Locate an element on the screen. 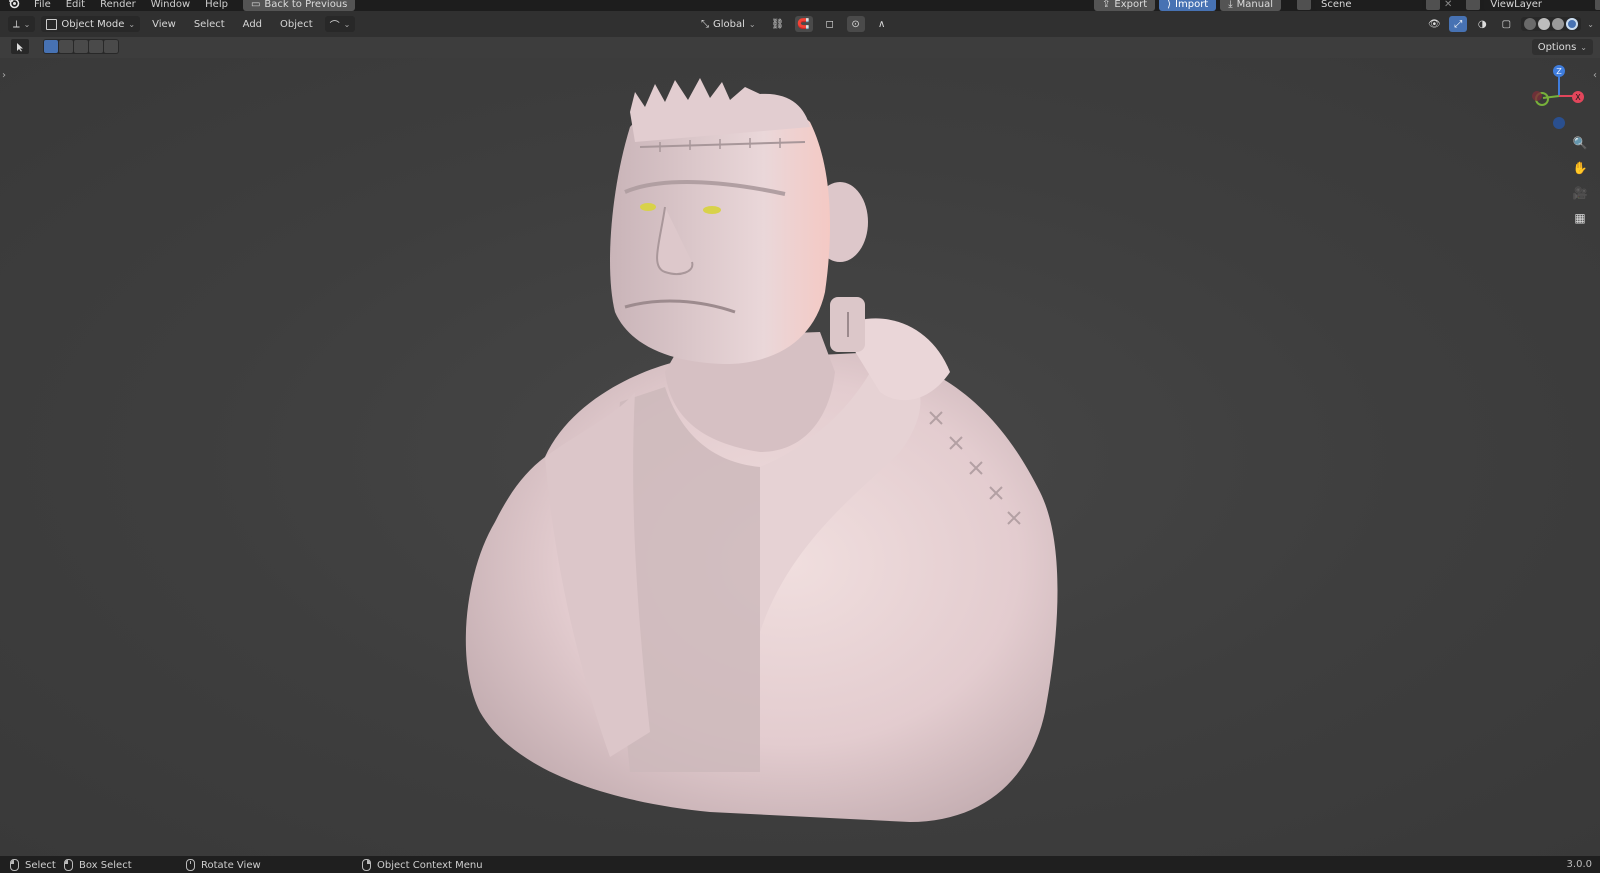 The image size is (1600, 873). select-tool-icon is located at coordinates (20, 46).